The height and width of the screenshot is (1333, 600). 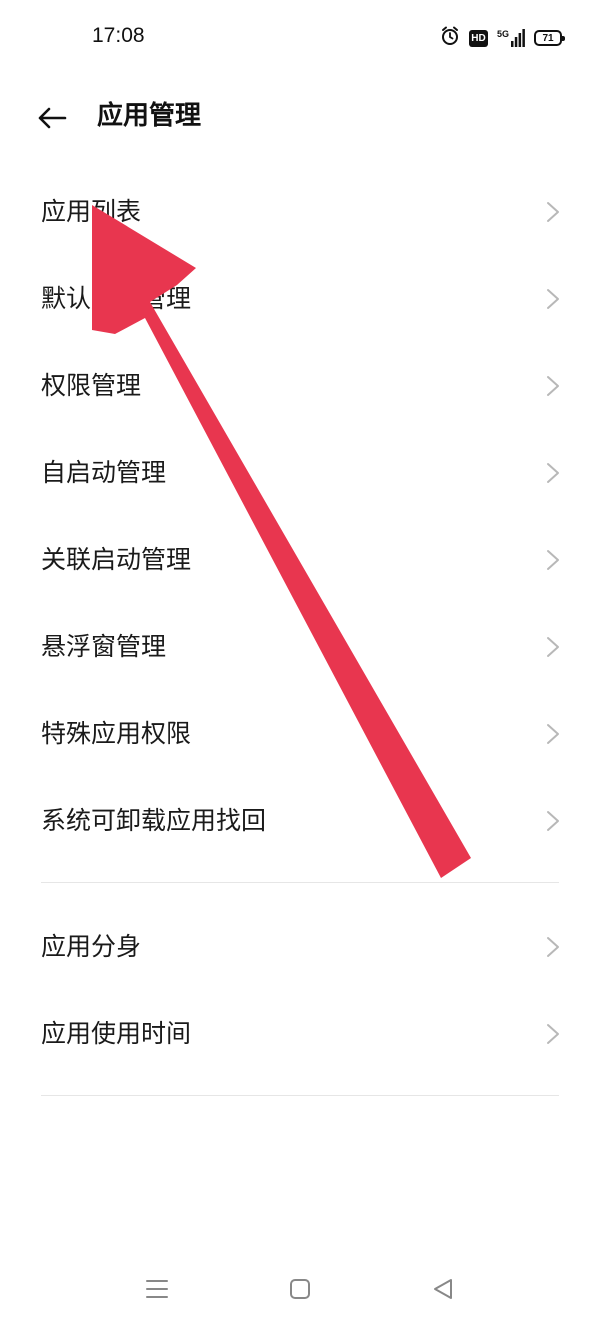 What do you see at coordinates (149, 116) in the screenshot?
I see `page-title: 应用管理` at bounding box center [149, 116].